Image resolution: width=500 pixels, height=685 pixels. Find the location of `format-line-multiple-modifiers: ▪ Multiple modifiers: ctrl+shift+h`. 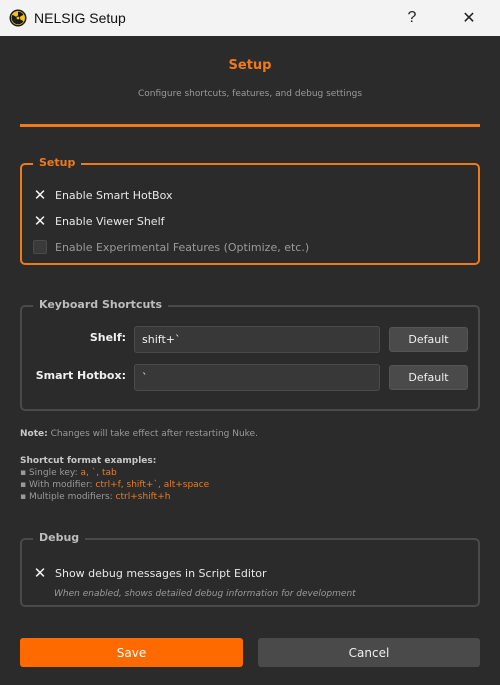

format-line-multiple-modifiers: ▪ Multiple modifiers: ctrl+shift+h is located at coordinates (114, 497).